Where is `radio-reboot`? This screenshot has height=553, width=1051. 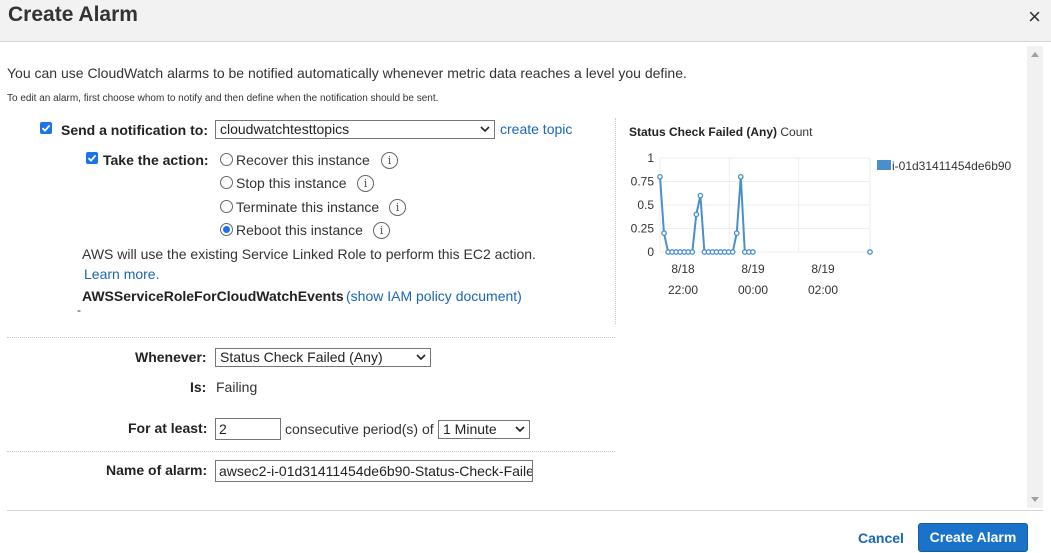
radio-reboot is located at coordinates (226, 229).